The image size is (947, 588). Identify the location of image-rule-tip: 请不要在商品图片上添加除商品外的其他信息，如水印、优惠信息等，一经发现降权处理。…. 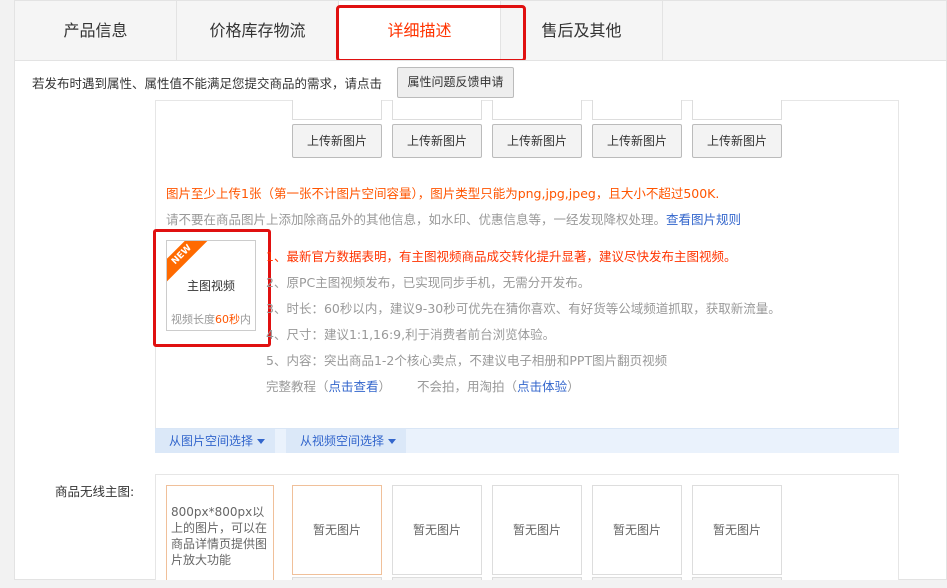
(453, 218).